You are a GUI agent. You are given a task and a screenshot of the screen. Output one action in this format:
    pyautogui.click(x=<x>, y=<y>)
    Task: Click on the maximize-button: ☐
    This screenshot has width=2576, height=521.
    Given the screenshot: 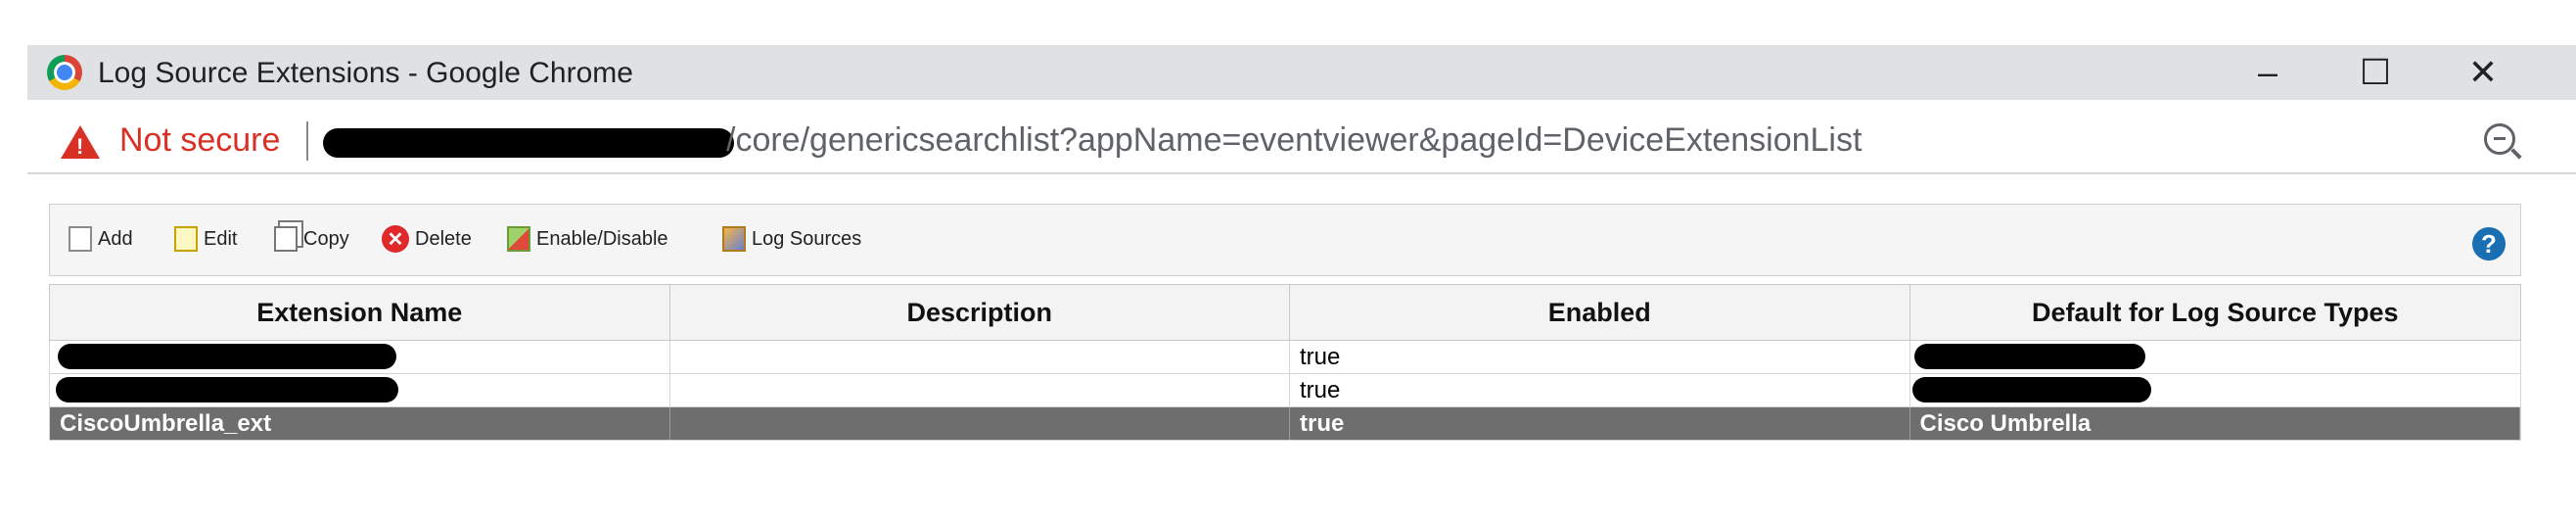 What is the action you would take?
    pyautogui.click(x=2376, y=72)
    